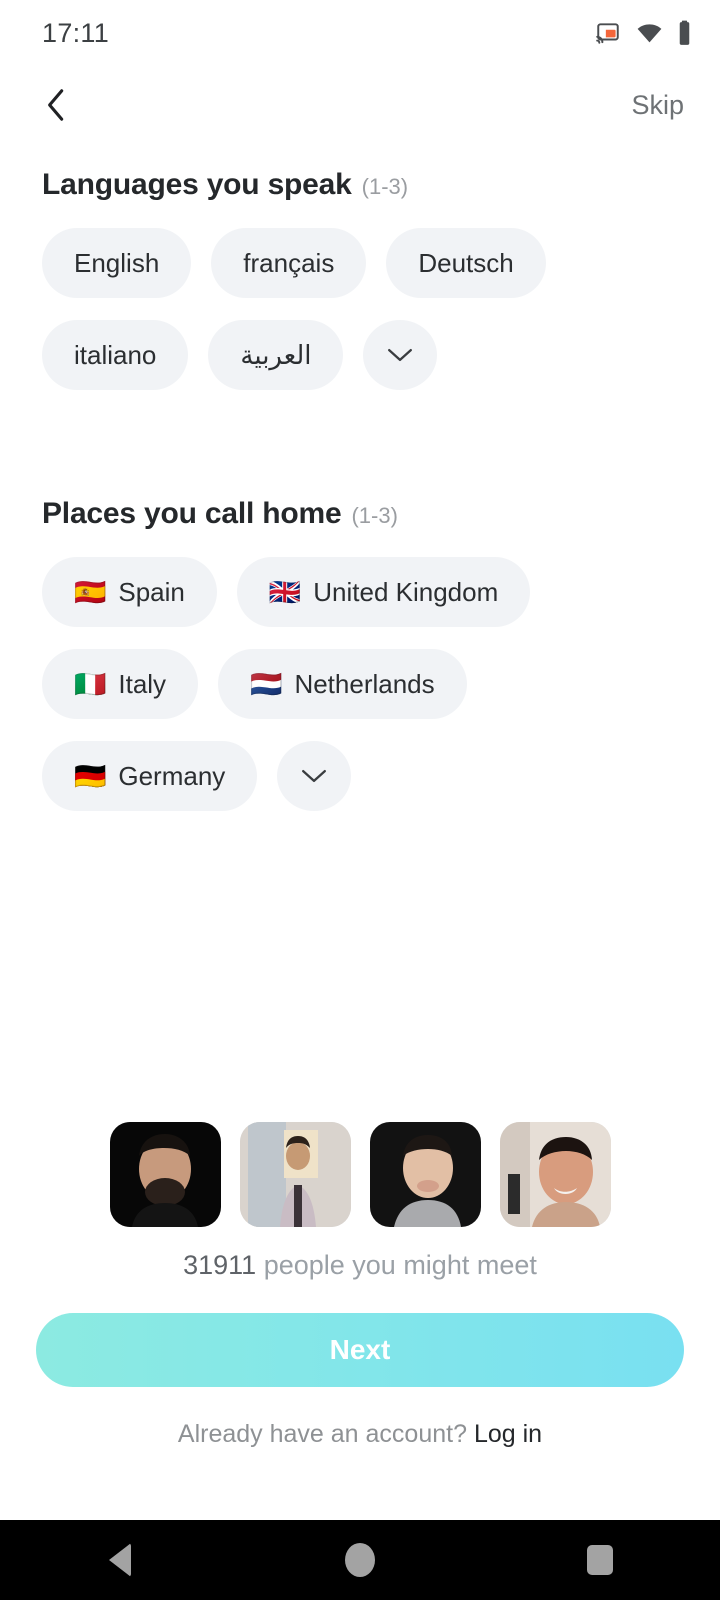 The height and width of the screenshot is (1600, 720). What do you see at coordinates (360, 33) in the screenshot?
I see `status-bar: 17:11` at bounding box center [360, 33].